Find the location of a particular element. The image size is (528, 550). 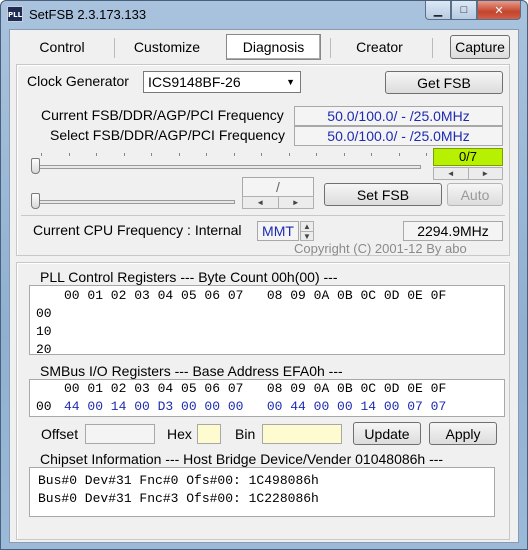

pci-slider-track is located at coordinates (135, 202).